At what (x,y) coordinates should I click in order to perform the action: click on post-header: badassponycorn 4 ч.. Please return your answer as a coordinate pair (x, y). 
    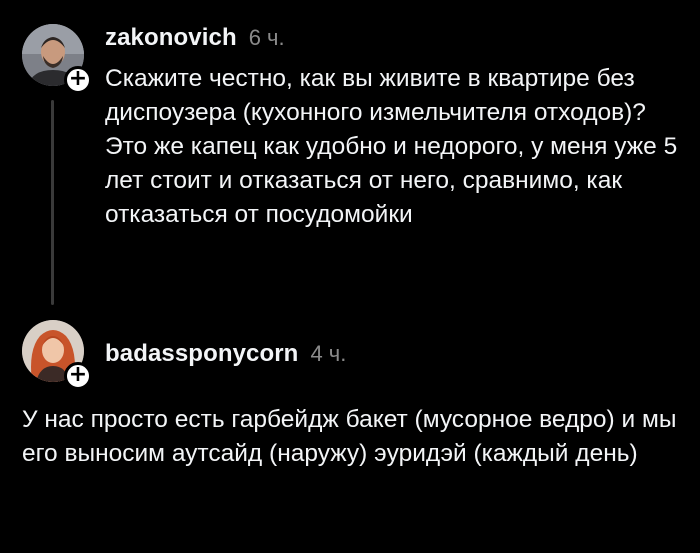
    Looking at the image, I should click on (225, 354).